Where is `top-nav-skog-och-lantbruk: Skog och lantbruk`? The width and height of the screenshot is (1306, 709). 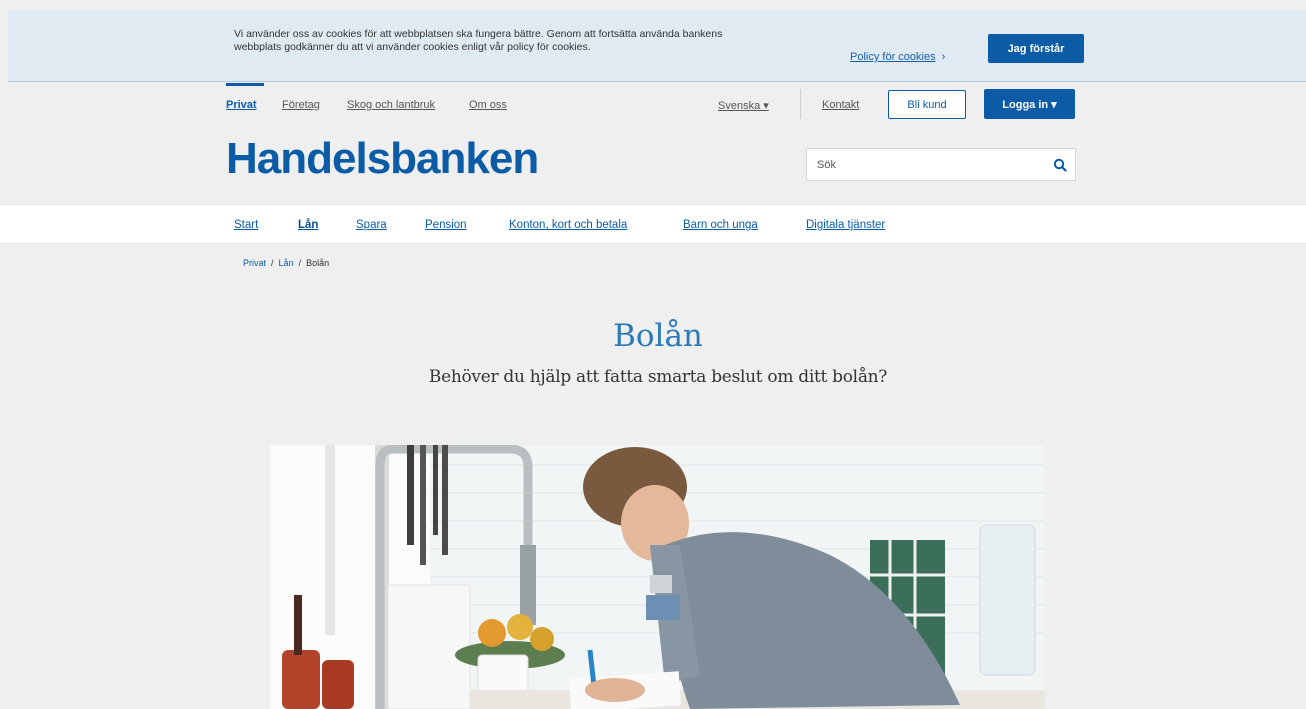 top-nav-skog-och-lantbruk: Skog och lantbruk is located at coordinates (391, 105).